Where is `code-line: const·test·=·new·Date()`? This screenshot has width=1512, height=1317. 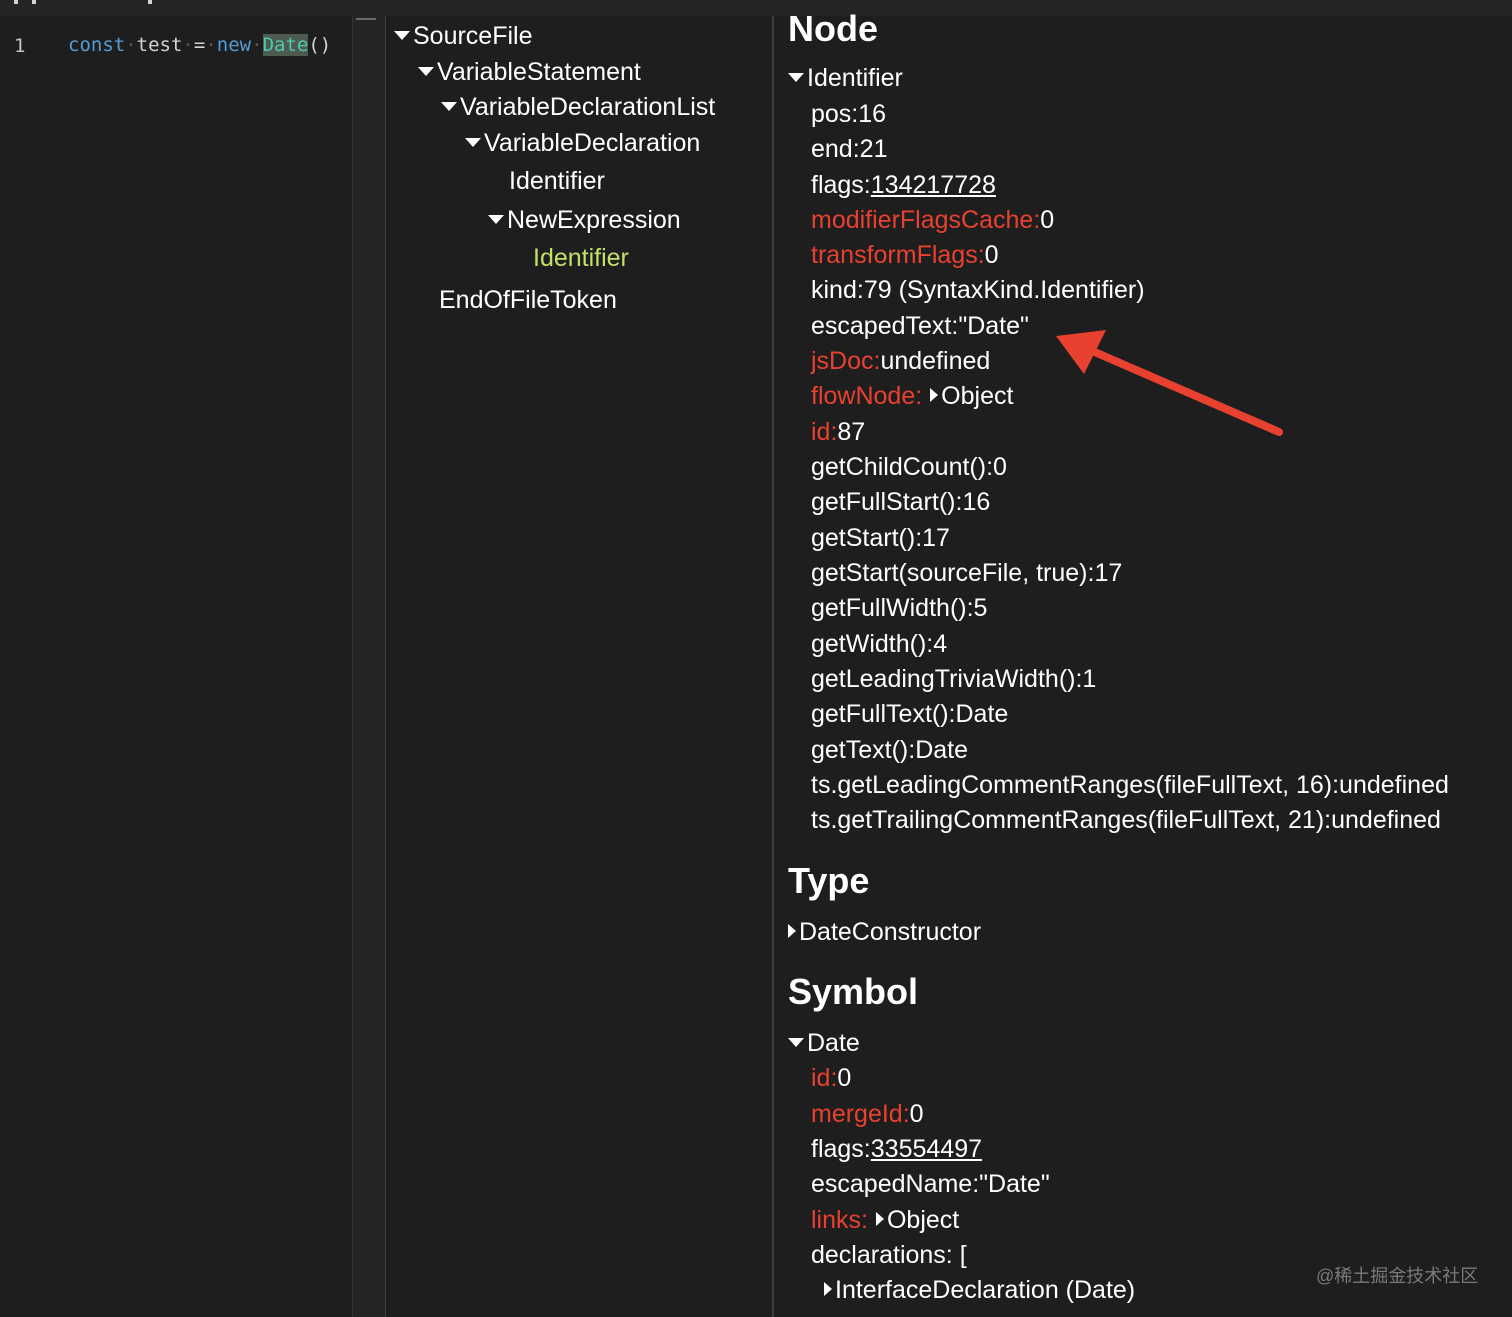
code-line: const·test·=·new·Date() is located at coordinates (199, 45).